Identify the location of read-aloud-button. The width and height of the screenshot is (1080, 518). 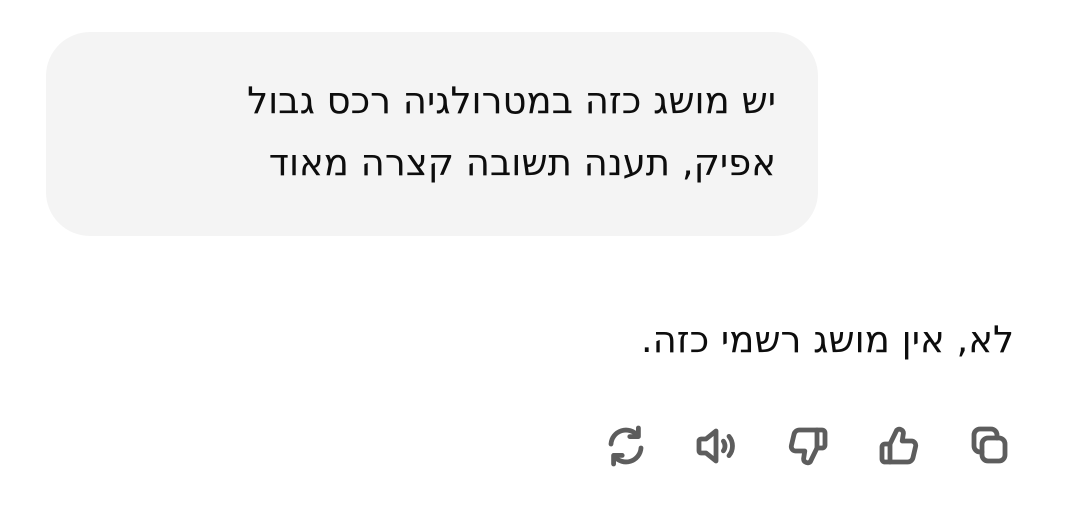
(717, 446).